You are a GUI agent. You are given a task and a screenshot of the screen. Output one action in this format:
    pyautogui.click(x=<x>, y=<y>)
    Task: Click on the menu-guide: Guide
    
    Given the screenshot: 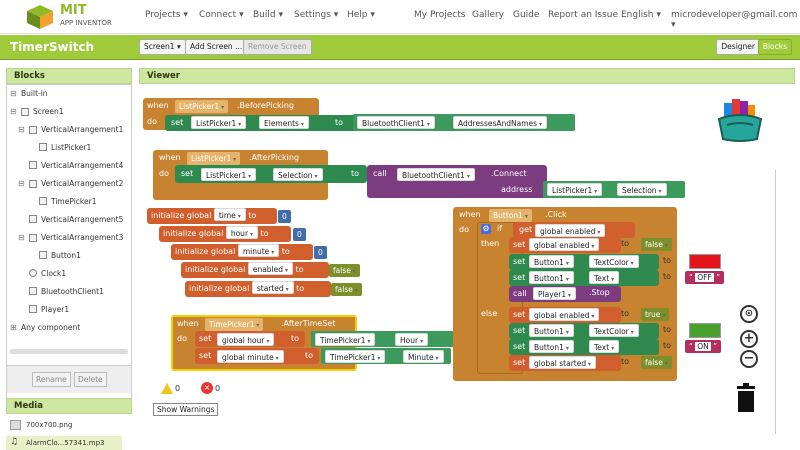 What is the action you would take?
    pyautogui.click(x=526, y=15)
    